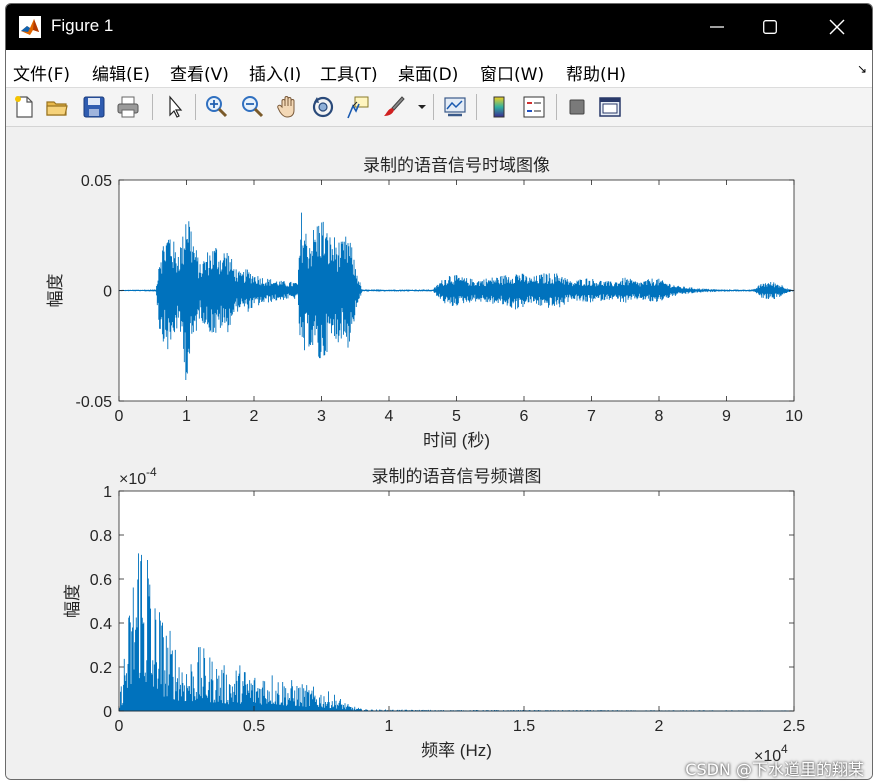  Describe the element at coordinates (610, 107) in the screenshot. I see `show-plot-tools-icon` at that location.